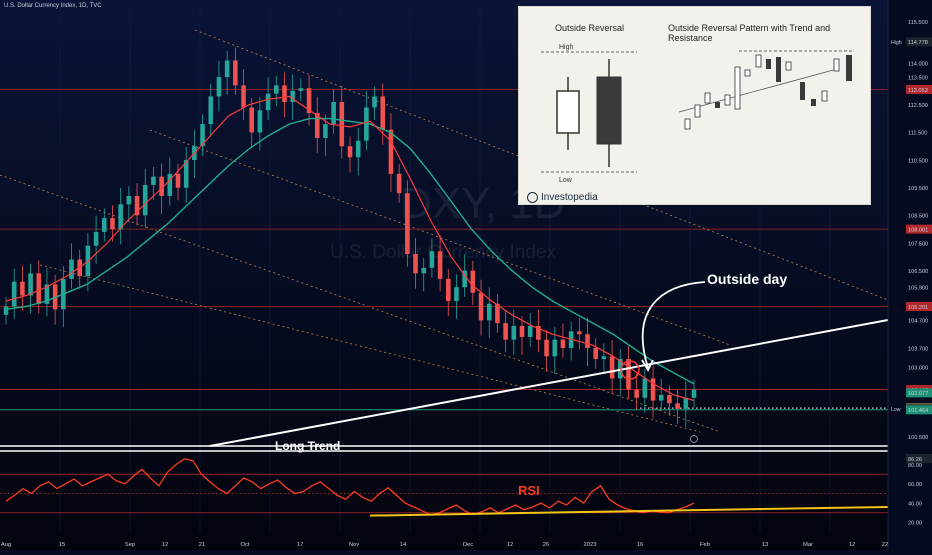 Image resolution: width=932 pixels, height=555 pixels. I want to click on price-axis-label: 113.053, so click(918, 91).